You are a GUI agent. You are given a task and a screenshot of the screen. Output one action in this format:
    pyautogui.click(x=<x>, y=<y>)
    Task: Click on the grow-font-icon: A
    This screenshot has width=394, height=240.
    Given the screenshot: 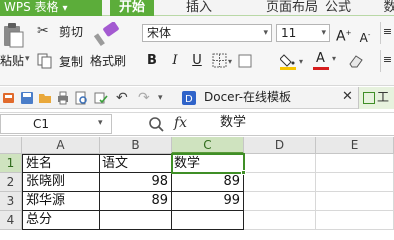 What is the action you would take?
    pyautogui.click(x=341, y=36)
    